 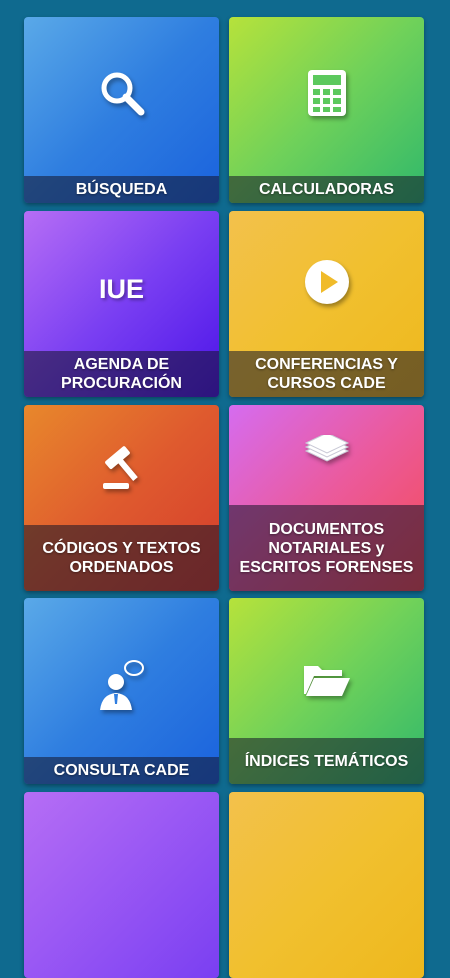 I want to click on tile-agenda-procuracion: IUE AGENDA DE PROCURACIÓN, so click(x=121, y=304).